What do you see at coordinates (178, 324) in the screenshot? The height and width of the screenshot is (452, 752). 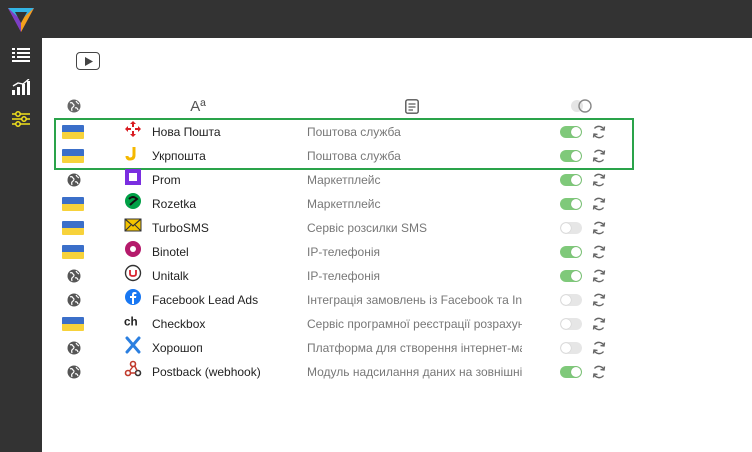 I see `integration-name: Checkbox` at bounding box center [178, 324].